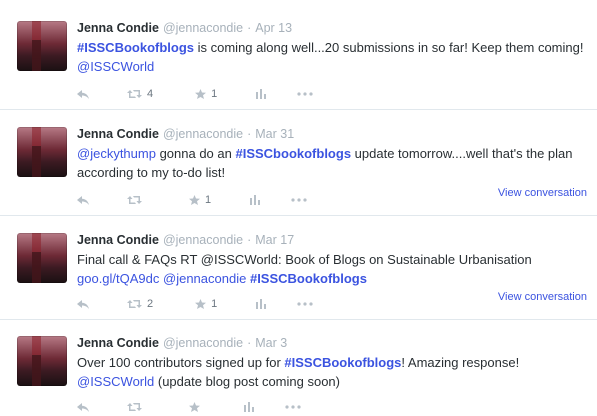  What do you see at coordinates (150, 304) in the screenshot?
I see `retweet-count: 2` at bounding box center [150, 304].